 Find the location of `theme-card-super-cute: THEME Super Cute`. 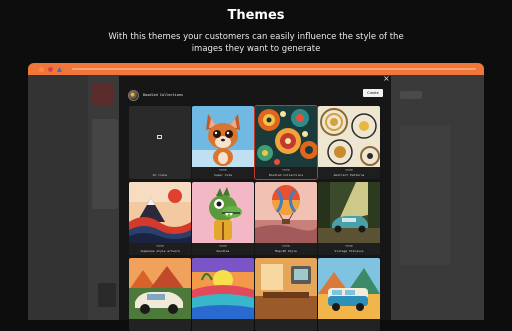

theme-card-super-cute: THEME Super Cute is located at coordinates (223, 142).